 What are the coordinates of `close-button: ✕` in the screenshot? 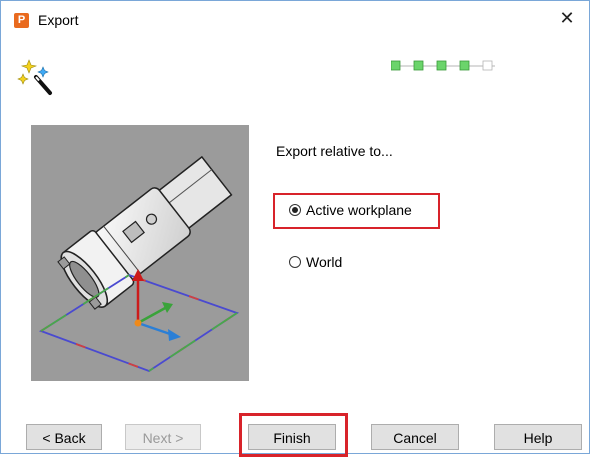 It's located at (567, 18).